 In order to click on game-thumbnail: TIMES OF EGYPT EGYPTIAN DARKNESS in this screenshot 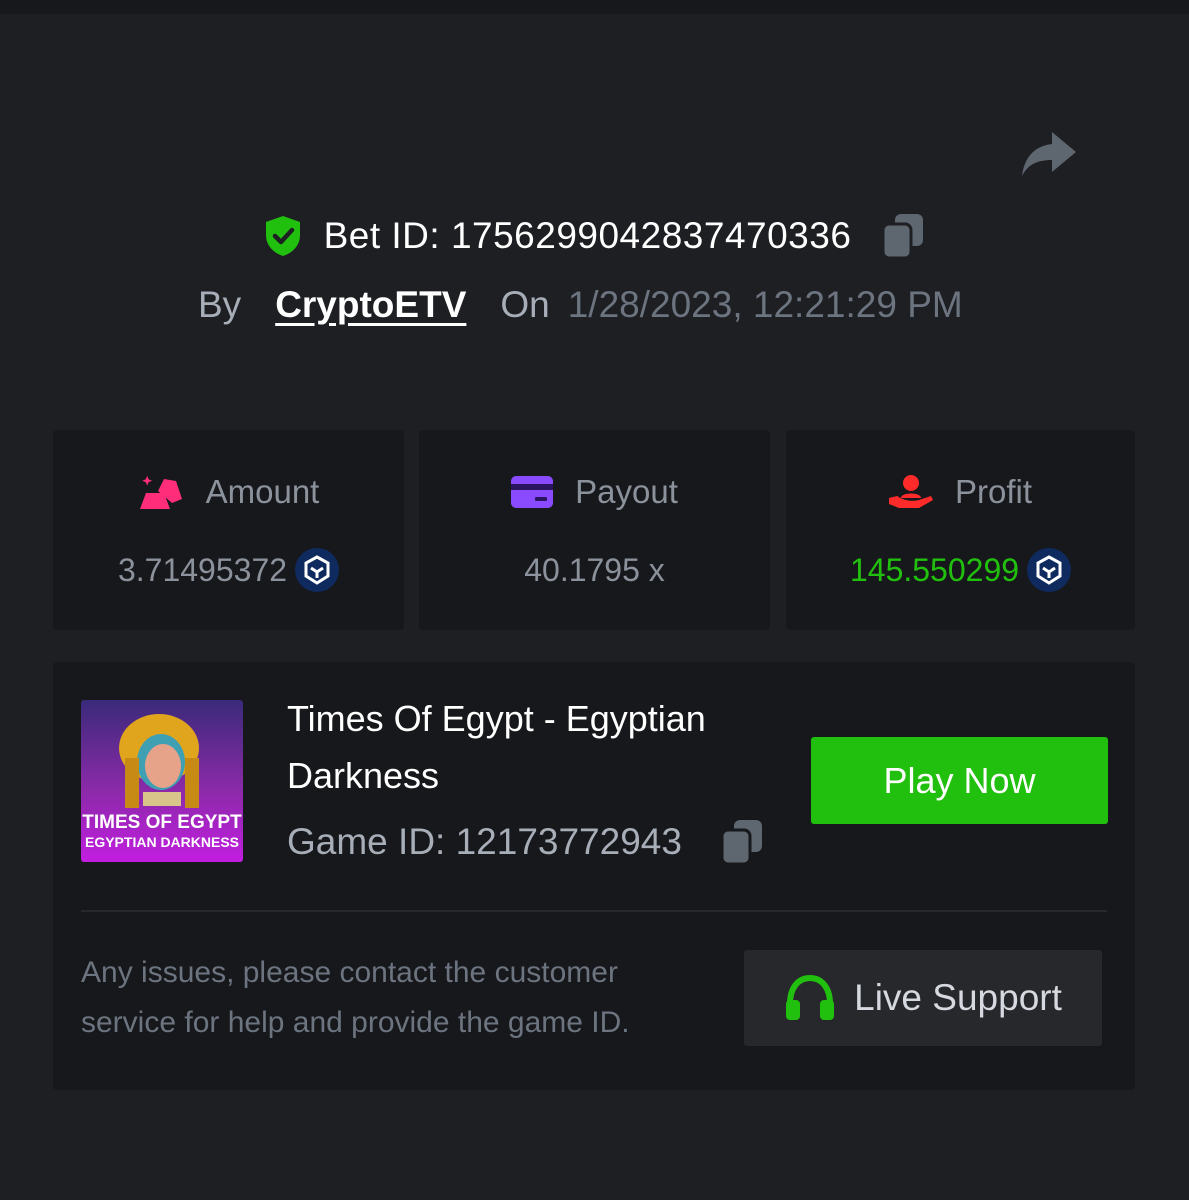, I will do `click(162, 781)`.